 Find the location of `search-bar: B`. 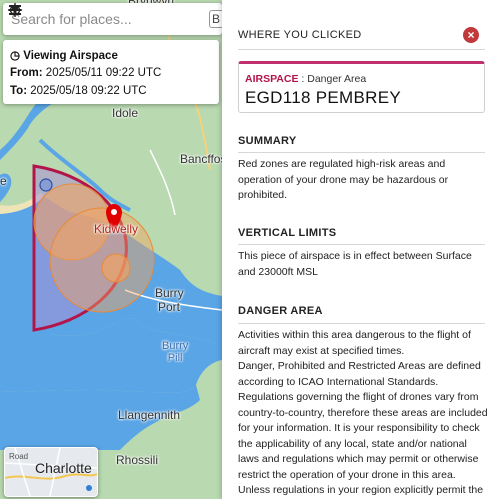

search-bar: B is located at coordinates (112, 19).